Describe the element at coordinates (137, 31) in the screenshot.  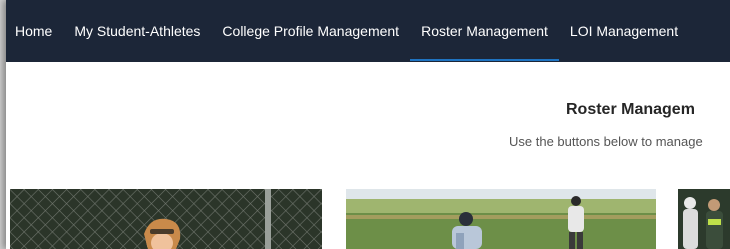
I see `nav-item-my-student-athletes: My Student-Athletes` at that location.